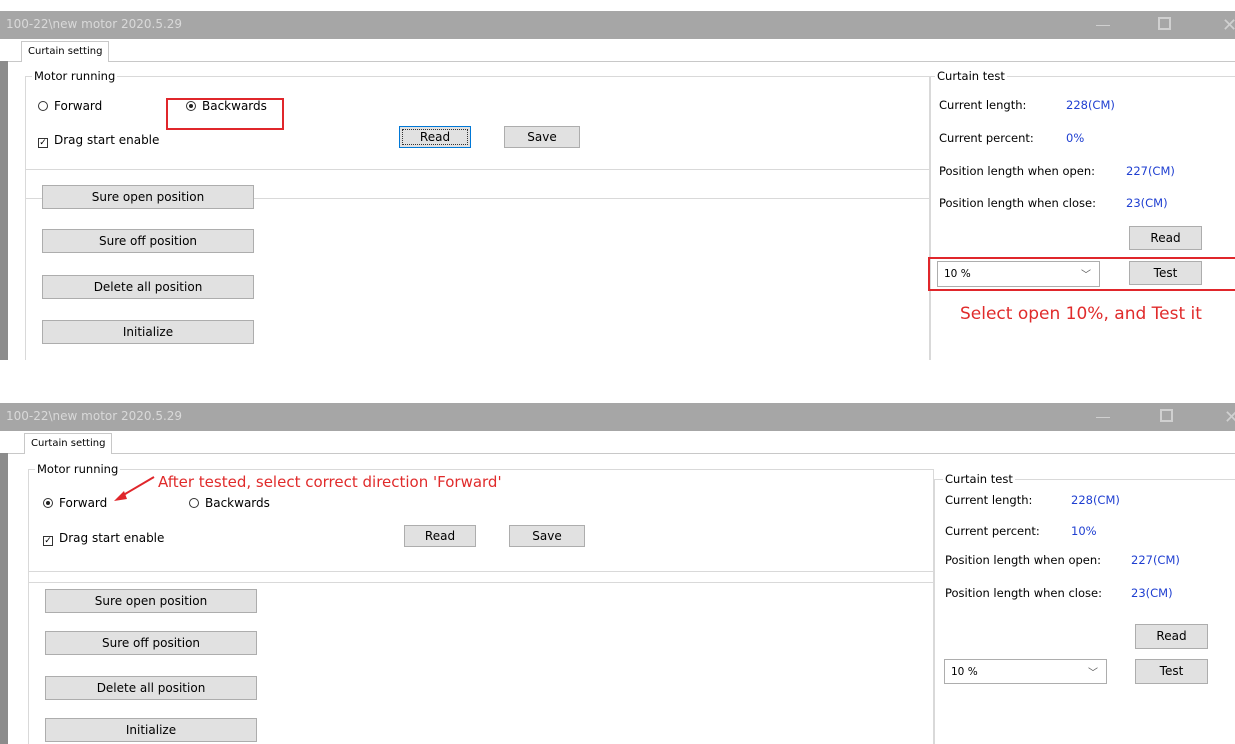 This screenshot has height=744, width=1235. I want to click on annotation-text: Select open 10%, and Test it, so click(1081, 314).